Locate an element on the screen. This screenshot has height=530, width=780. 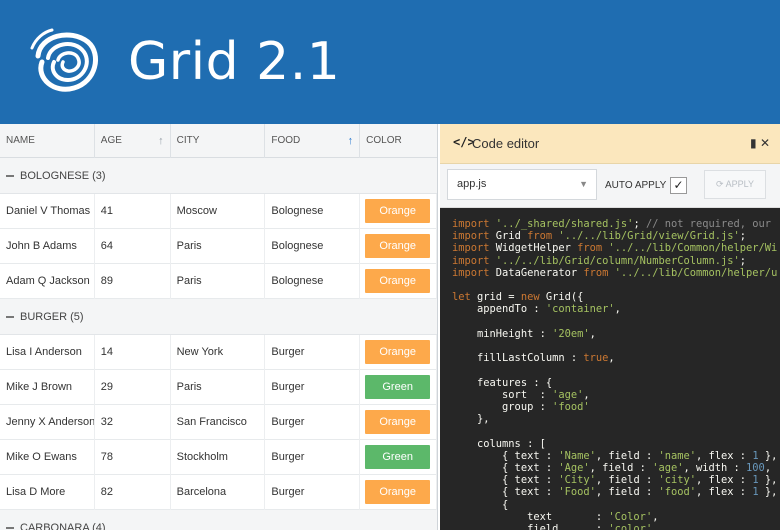
column-header-color: COLOR is located at coordinates (398, 141).